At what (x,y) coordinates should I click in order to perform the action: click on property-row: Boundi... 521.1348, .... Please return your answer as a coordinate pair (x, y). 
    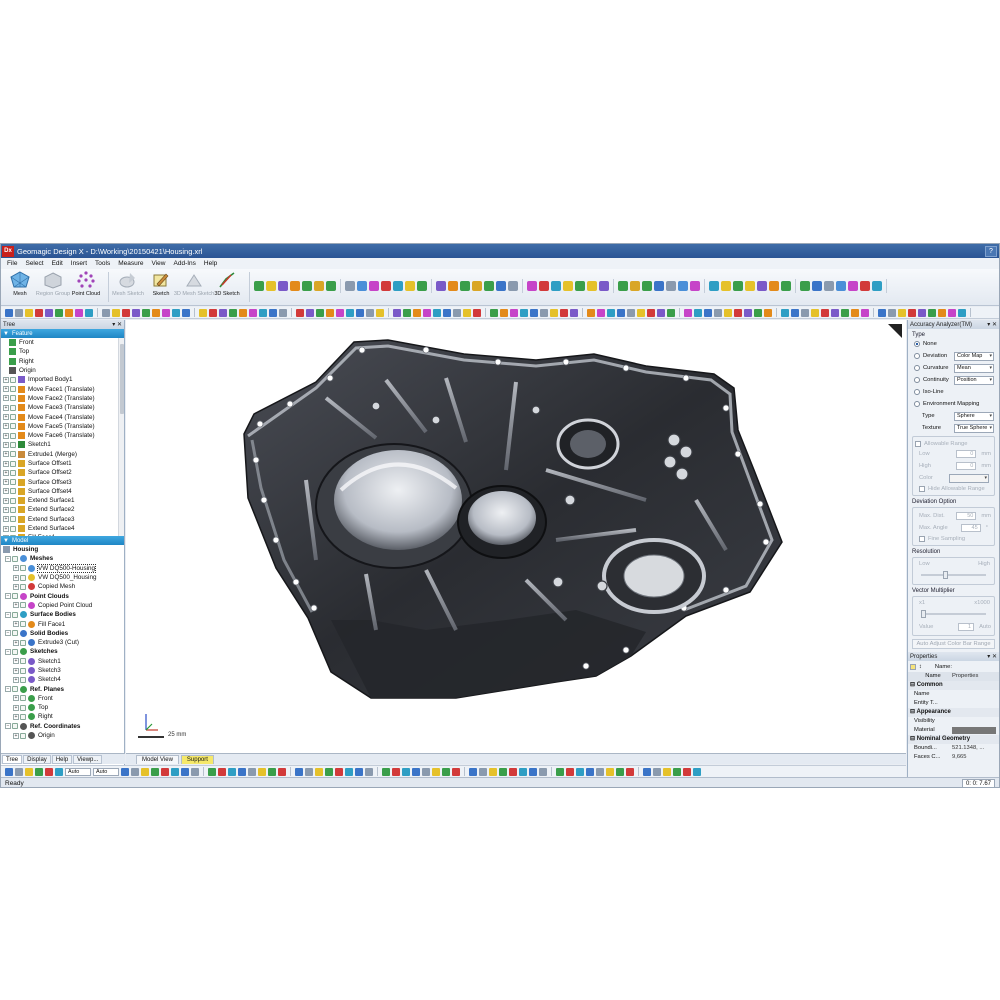
    Looking at the image, I should click on (953, 748).